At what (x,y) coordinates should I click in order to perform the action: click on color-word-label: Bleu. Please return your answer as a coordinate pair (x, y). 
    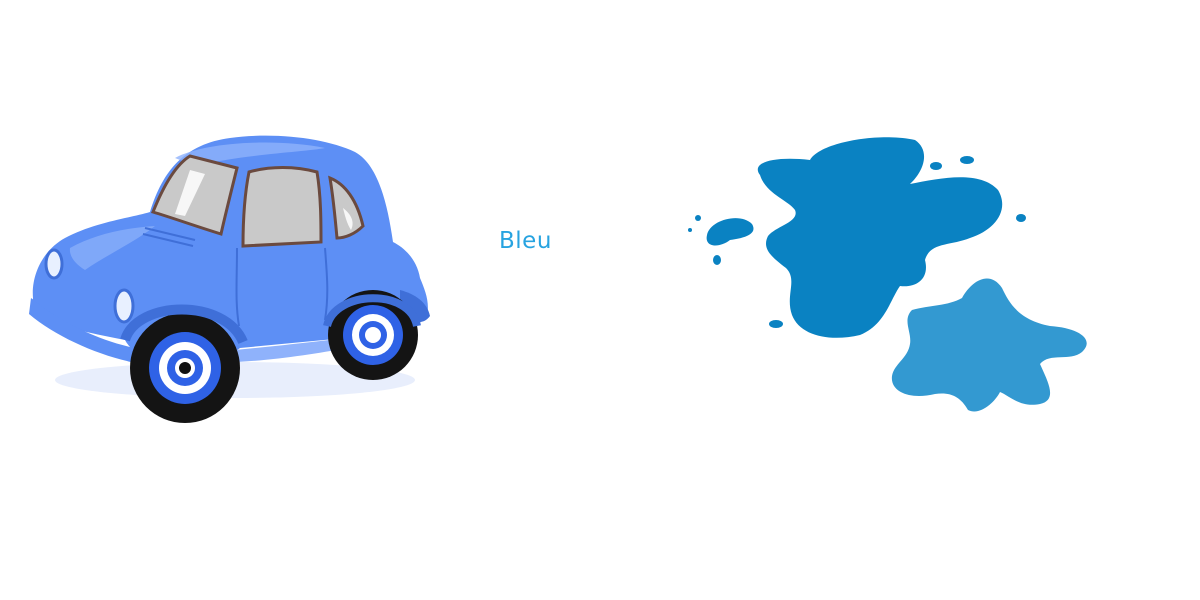
    Looking at the image, I should click on (525, 241).